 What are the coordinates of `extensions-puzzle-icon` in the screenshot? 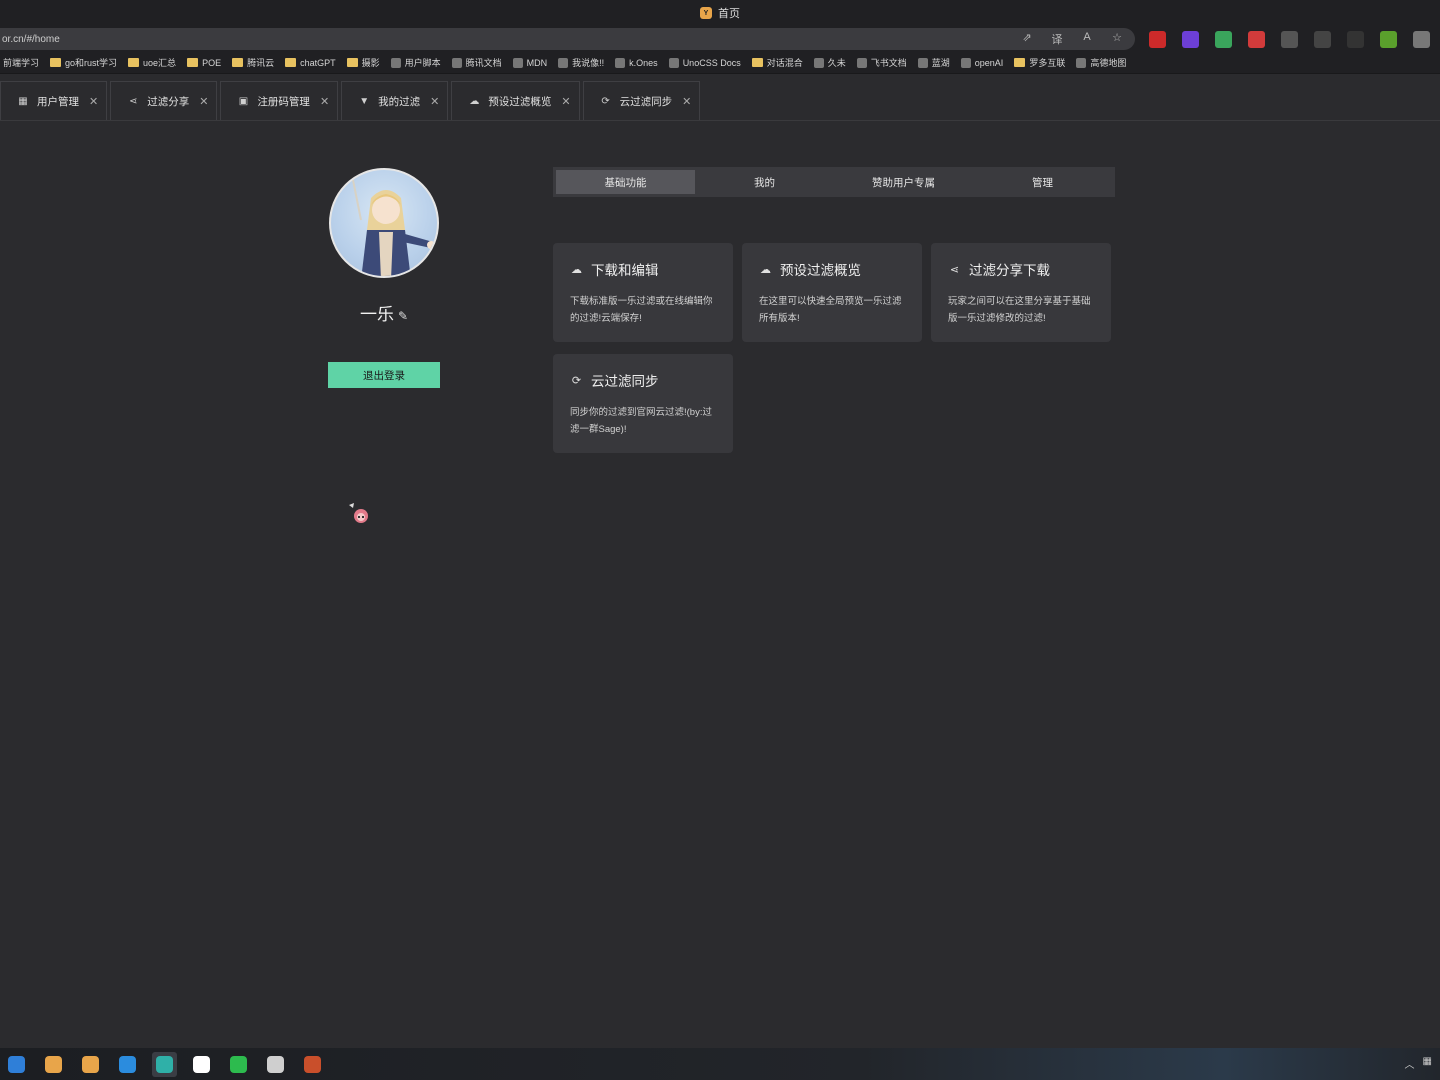 It's located at (1421, 39).